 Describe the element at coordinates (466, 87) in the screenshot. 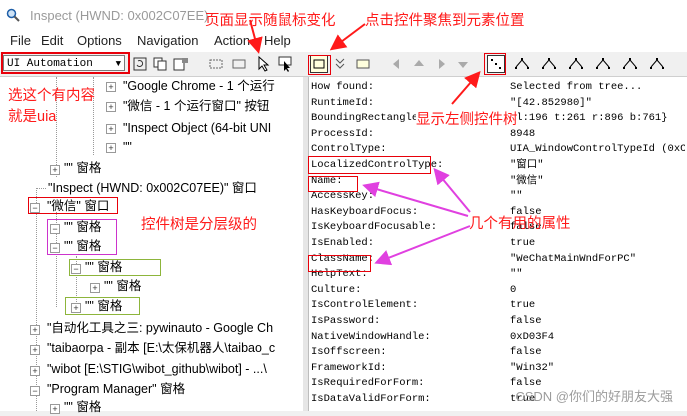

I see `arrow-show-tree` at that location.